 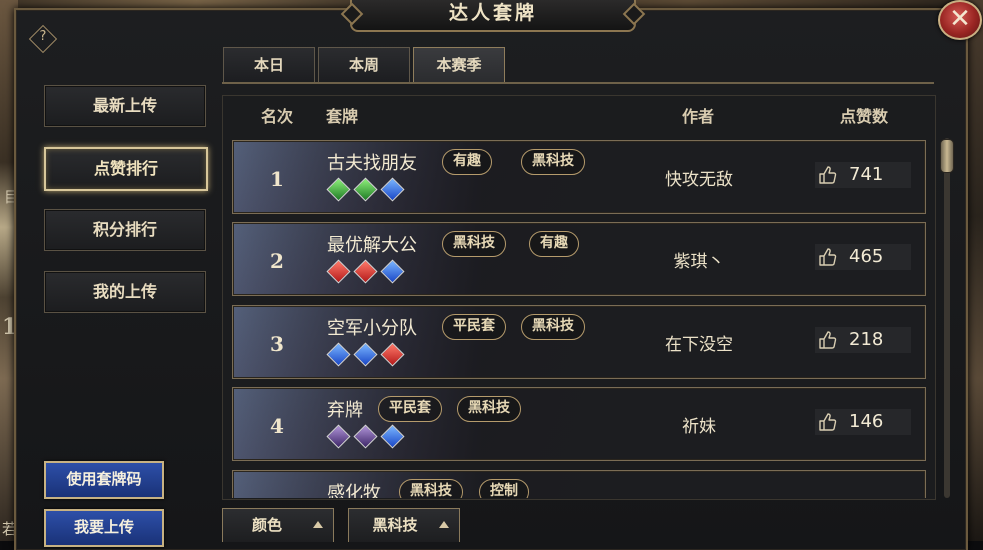 What do you see at coordinates (354, 490) in the screenshot?
I see `deck-name: 感化牧` at bounding box center [354, 490].